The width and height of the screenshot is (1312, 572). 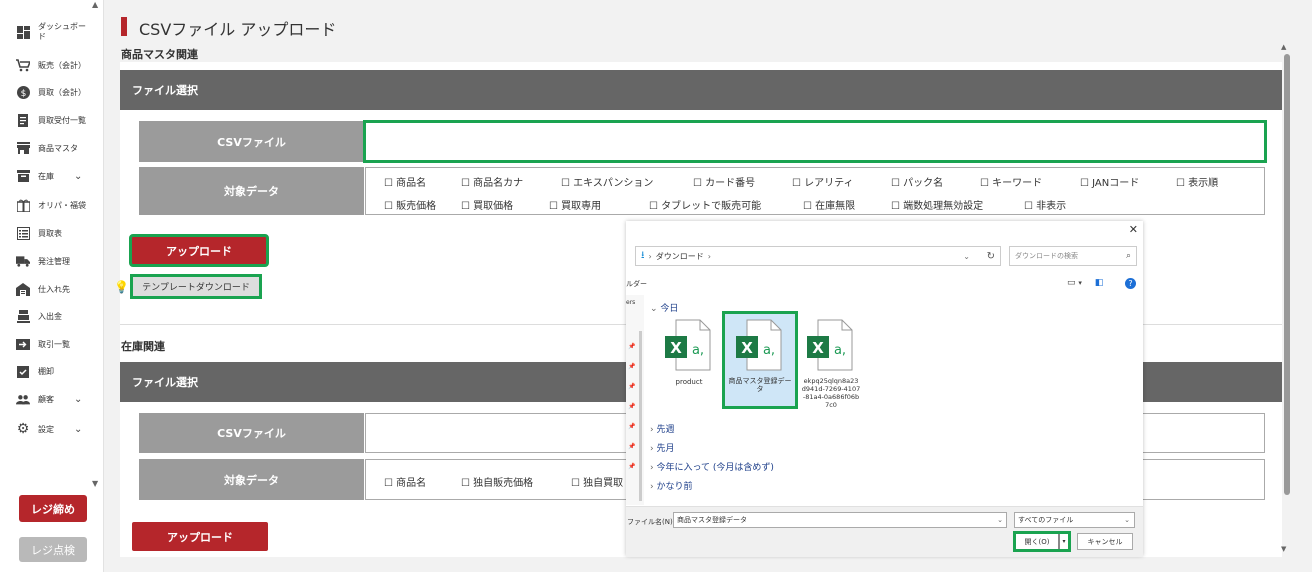 What do you see at coordinates (630, 302) in the screenshot?
I see `nav-item: ers` at bounding box center [630, 302].